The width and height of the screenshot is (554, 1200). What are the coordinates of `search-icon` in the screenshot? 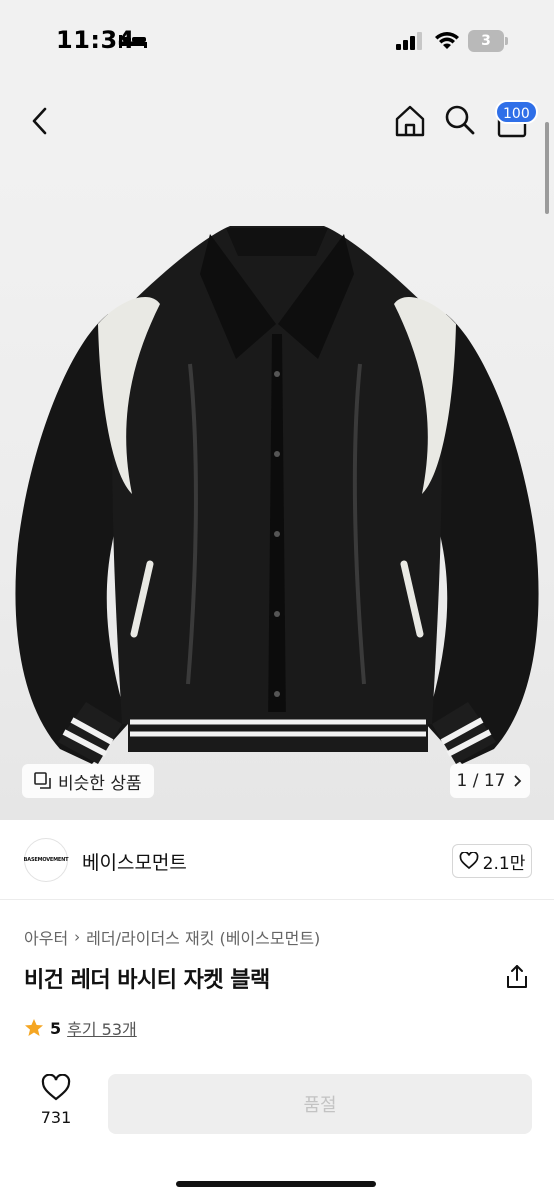 It's located at (460, 120).